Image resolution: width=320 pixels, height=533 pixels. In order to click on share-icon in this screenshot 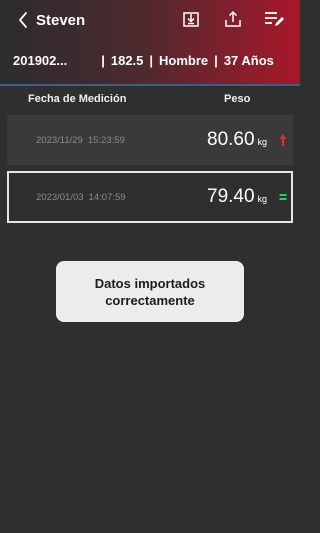, I will do `click(233, 19)`.